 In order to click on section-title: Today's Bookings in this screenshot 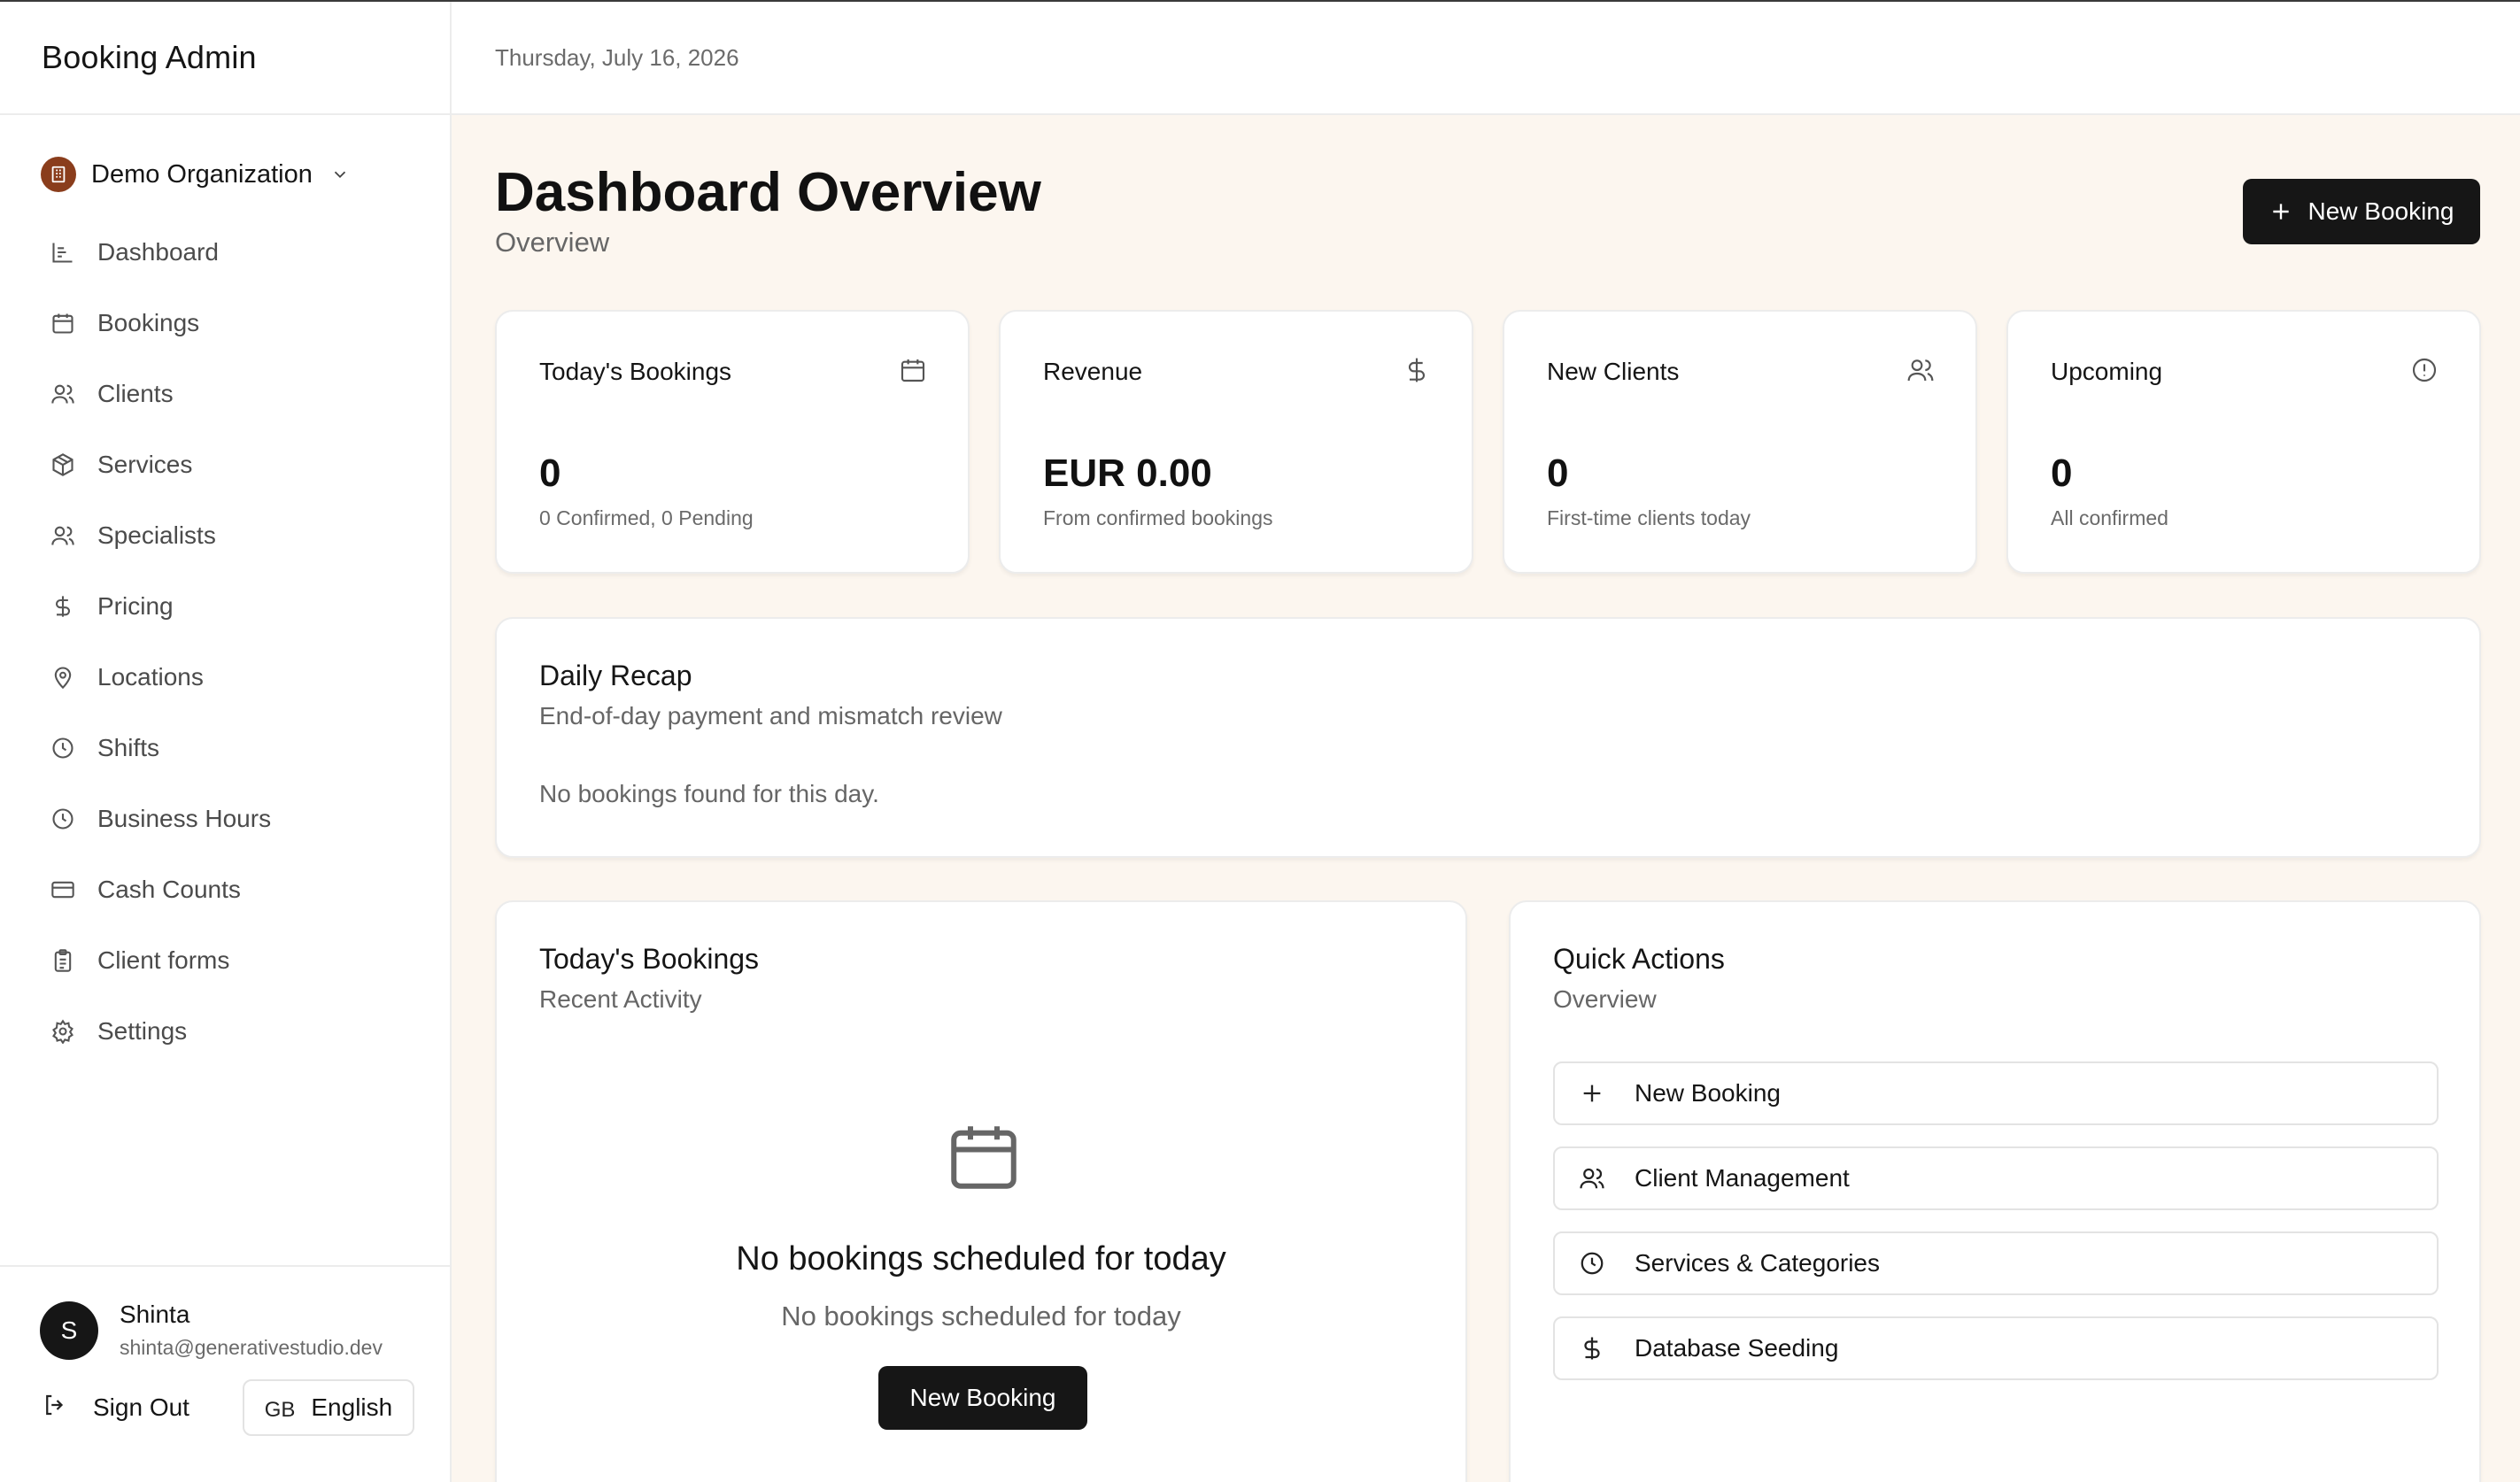, I will do `click(649, 959)`.